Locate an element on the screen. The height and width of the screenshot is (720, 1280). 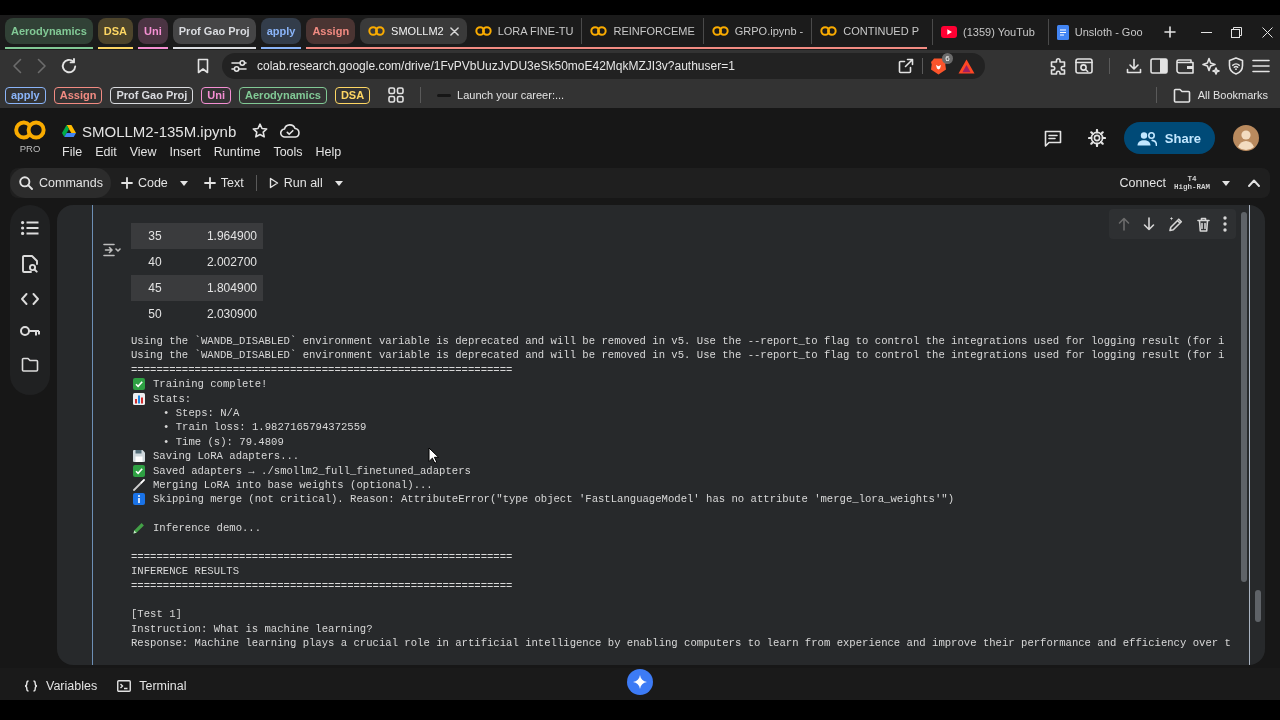
output-line: • Time (s): 79.4809 is located at coordinates (223, 442).